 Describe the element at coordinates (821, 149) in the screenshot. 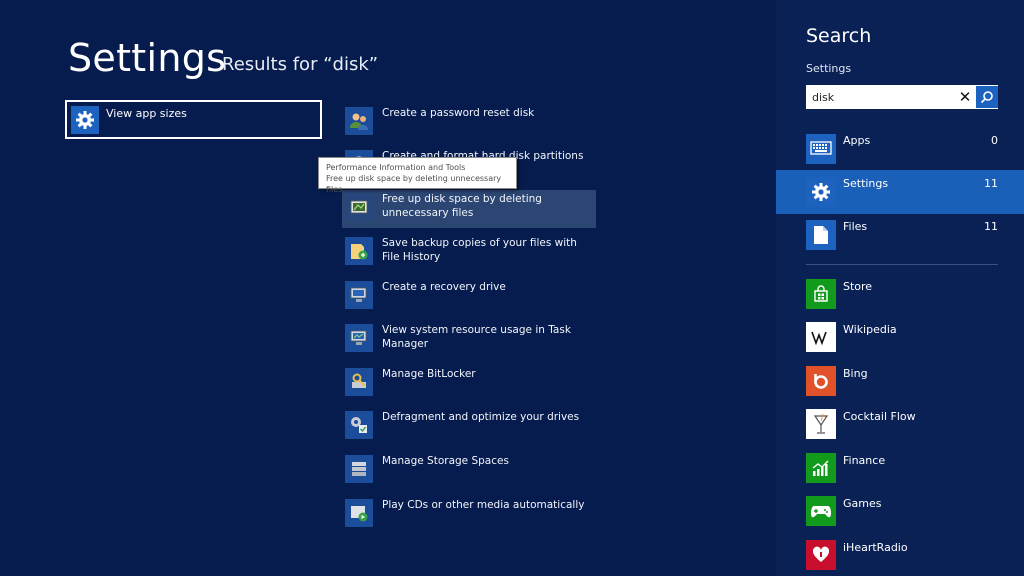

I see `keyboard-icon` at that location.